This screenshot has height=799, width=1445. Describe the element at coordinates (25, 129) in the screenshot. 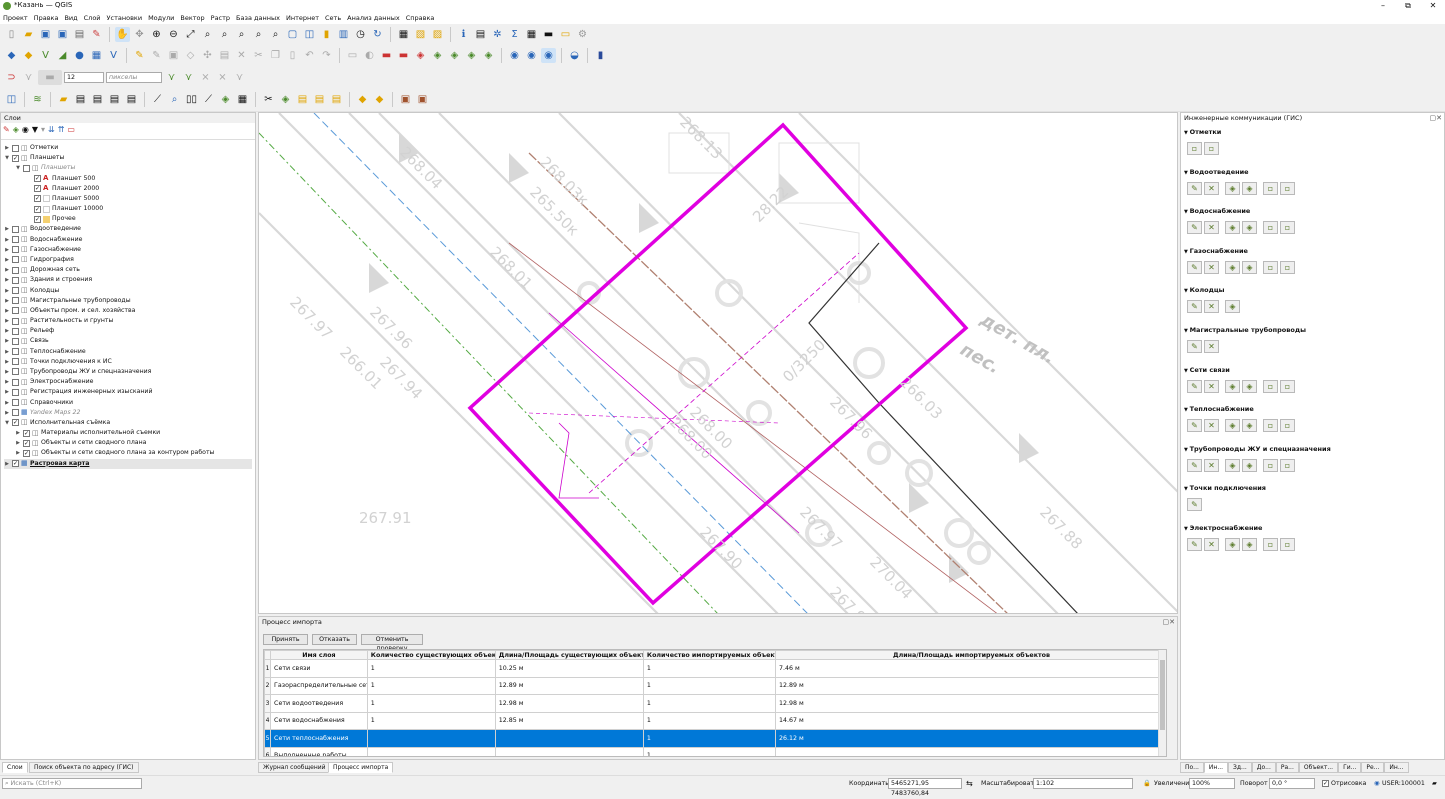

I see `visibility-icon: ◉` at that location.